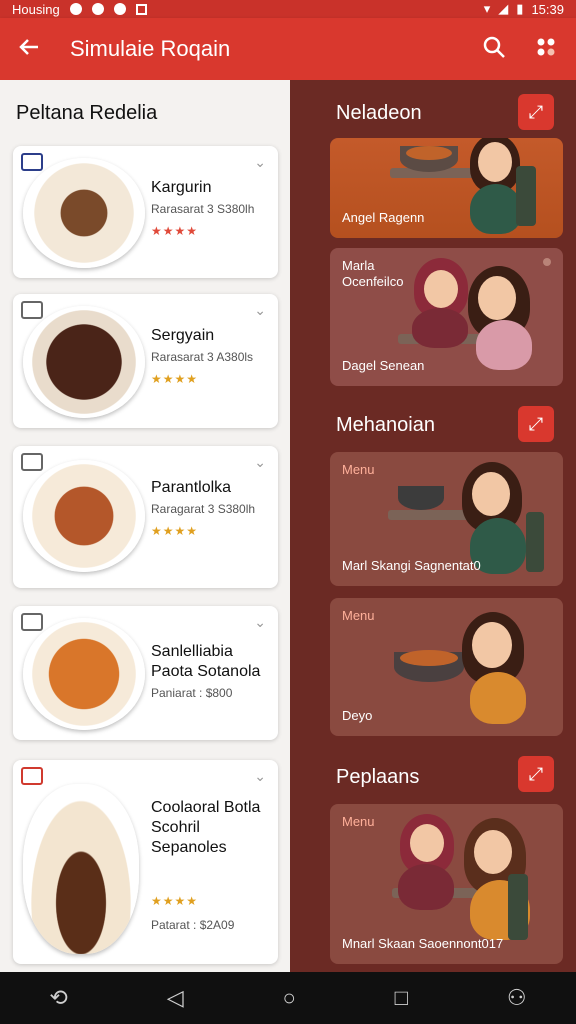 The image size is (576, 1024). What do you see at coordinates (145, 361) in the screenshot?
I see `food-card: ⌄ Sergyain Rarasarat 3 A380ls ★★★★` at bounding box center [145, 361].